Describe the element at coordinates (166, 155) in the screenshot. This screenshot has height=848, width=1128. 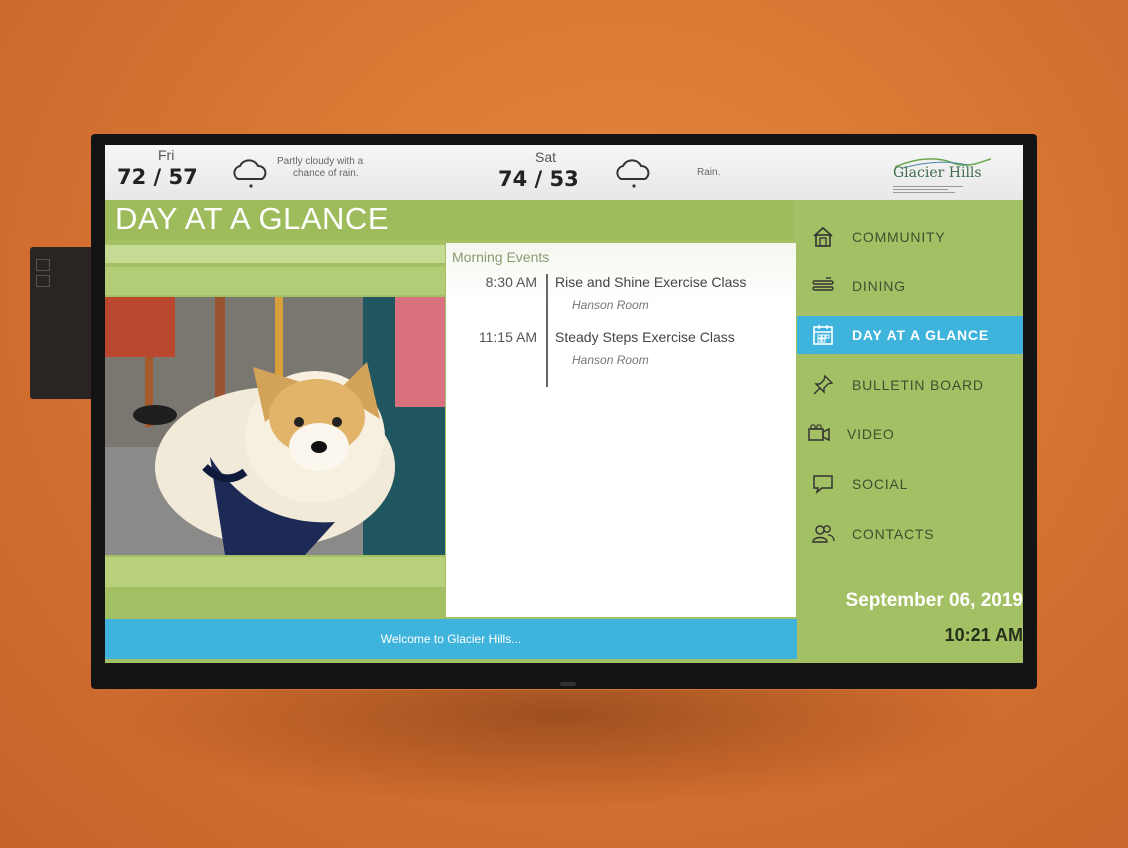
I see `weather-day-1: Fri` at that location.